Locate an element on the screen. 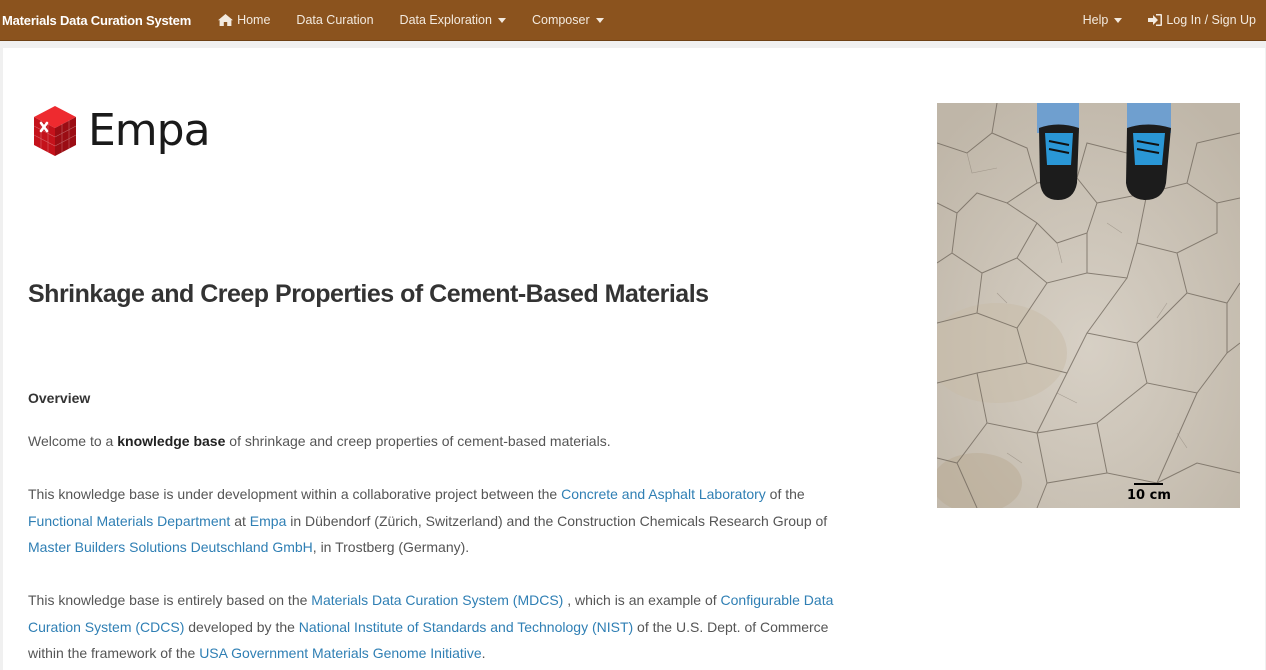 This screenshot has height=670, width=1266. text-segment: at is located at coordinates (240, 520).